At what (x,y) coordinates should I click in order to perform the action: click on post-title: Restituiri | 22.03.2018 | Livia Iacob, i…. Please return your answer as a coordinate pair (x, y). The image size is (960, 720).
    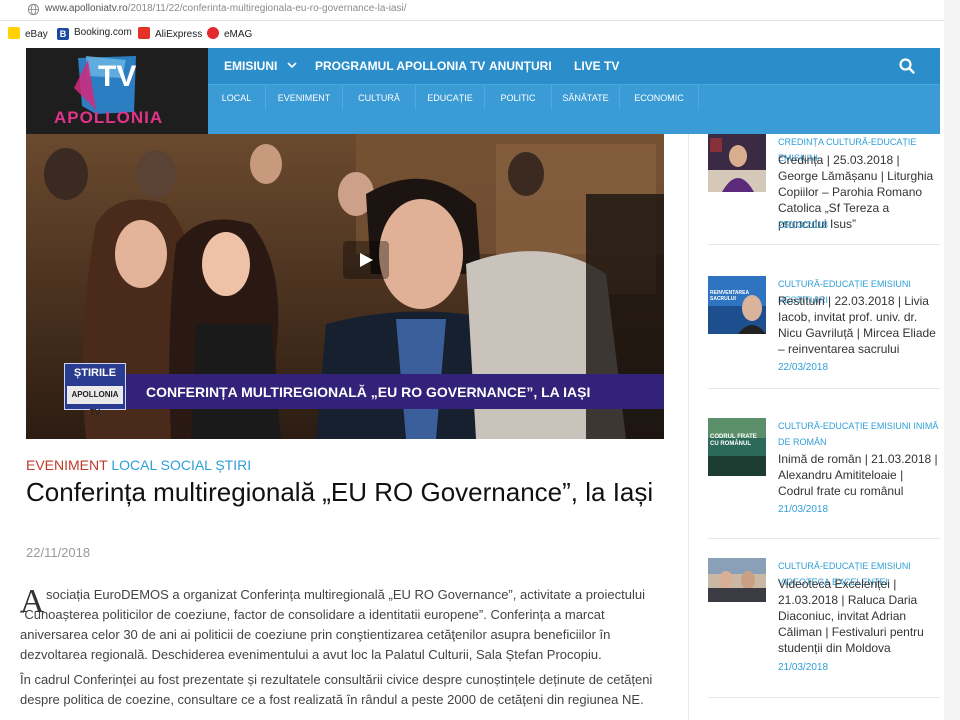
    Looking at the image, I should click on (859, 325).